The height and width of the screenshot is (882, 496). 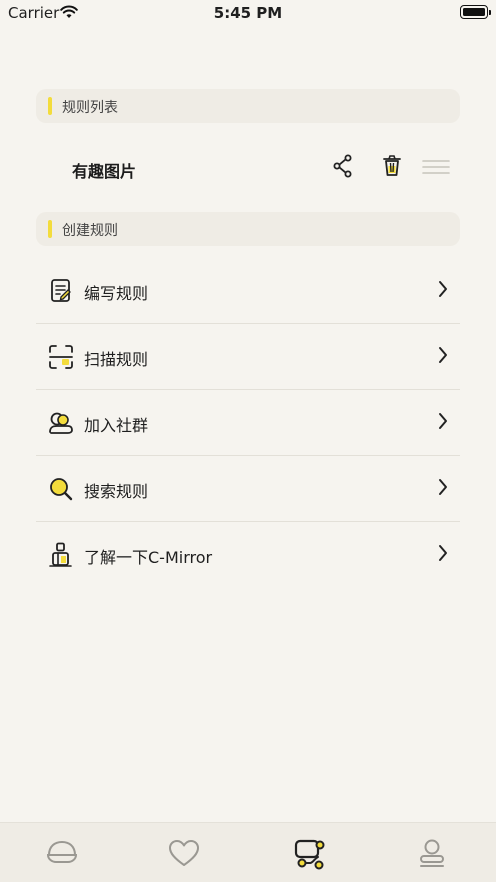 I want to click on menu-item-write-rule: 编写规则, so click(x=248, y=291).